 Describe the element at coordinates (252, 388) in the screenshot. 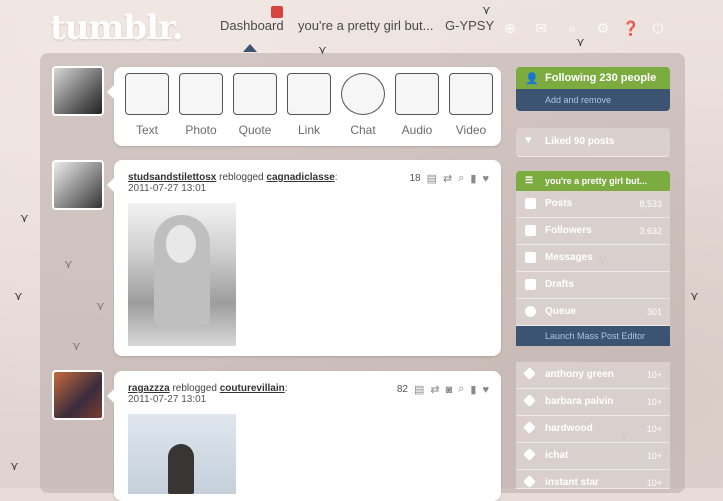

I see `post-source-link: couturevillain` at that location.